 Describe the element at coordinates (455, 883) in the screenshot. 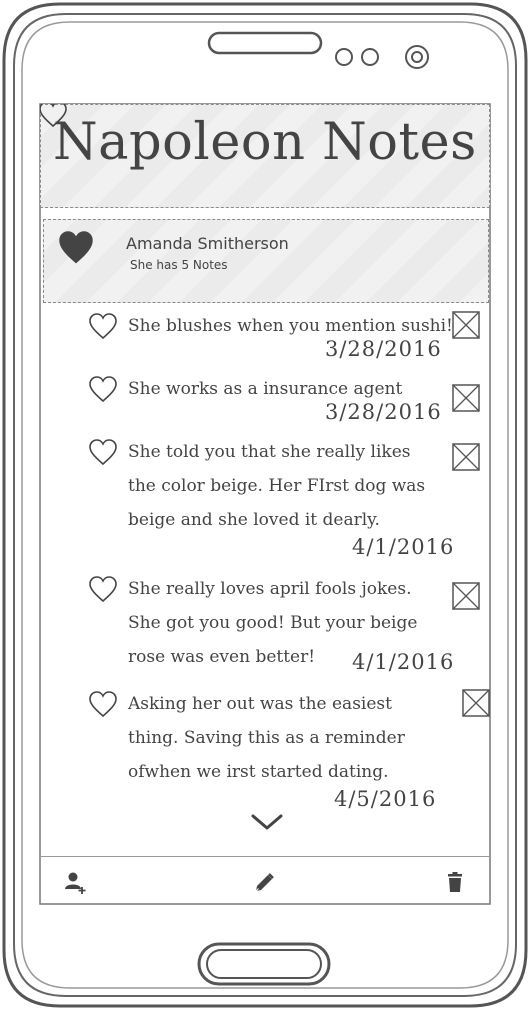

I see `trash-icon` at that location.